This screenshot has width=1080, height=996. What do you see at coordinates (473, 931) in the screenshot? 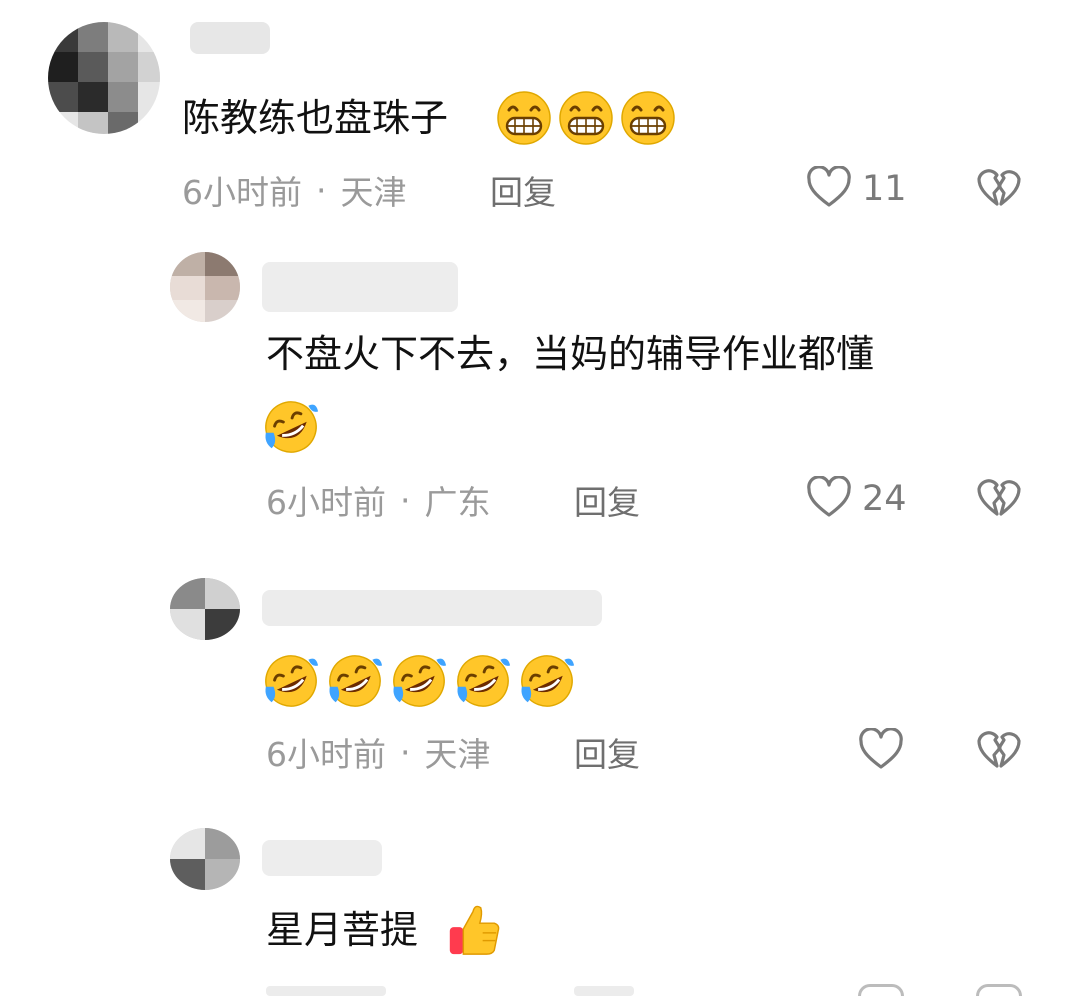
I see `thumbs-up-emoji` at bounding box center [473, 931].